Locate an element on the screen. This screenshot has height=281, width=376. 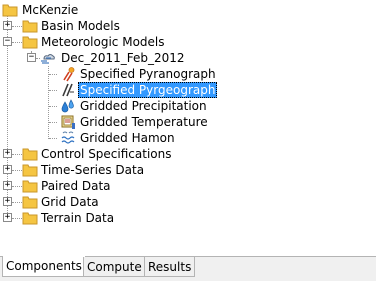
tree-item-basin-models: + Basin Models is located at coordinates (188, 26).